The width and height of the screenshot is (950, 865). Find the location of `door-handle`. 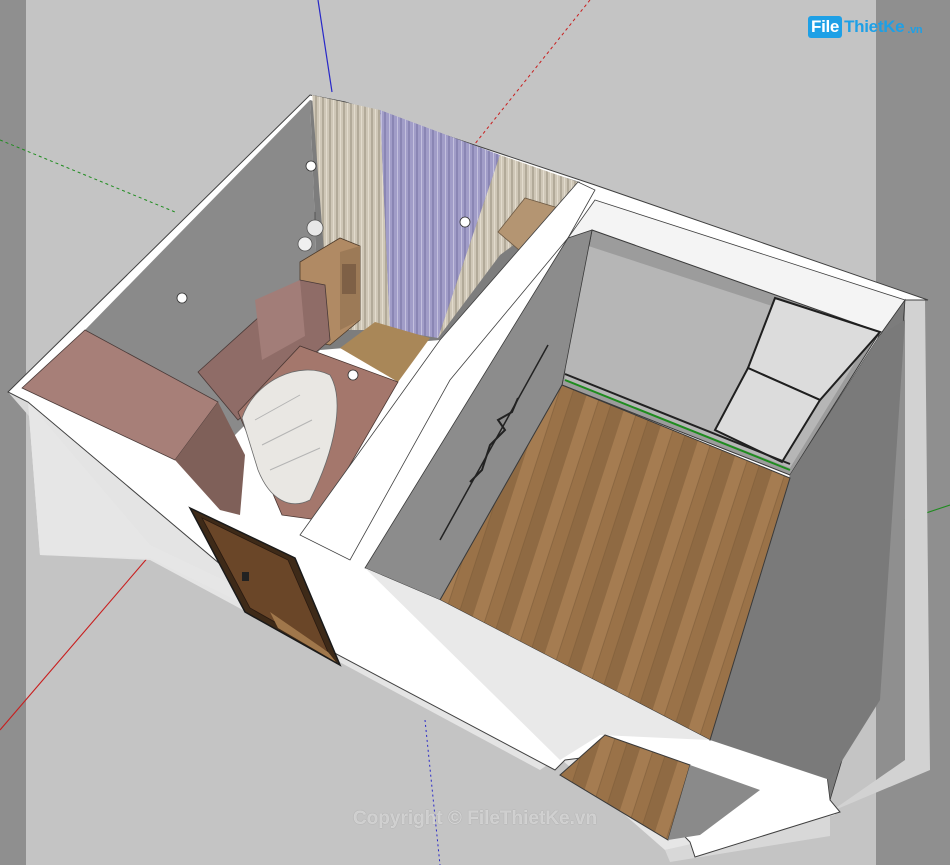

door-handle is located at coordinates (245, 576).